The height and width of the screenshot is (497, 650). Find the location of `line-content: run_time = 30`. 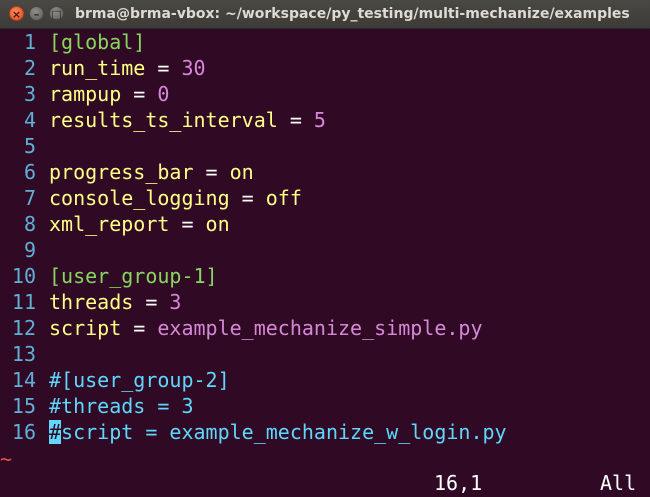

line-content: run_time = 30 is located at coordinates (127, 68).